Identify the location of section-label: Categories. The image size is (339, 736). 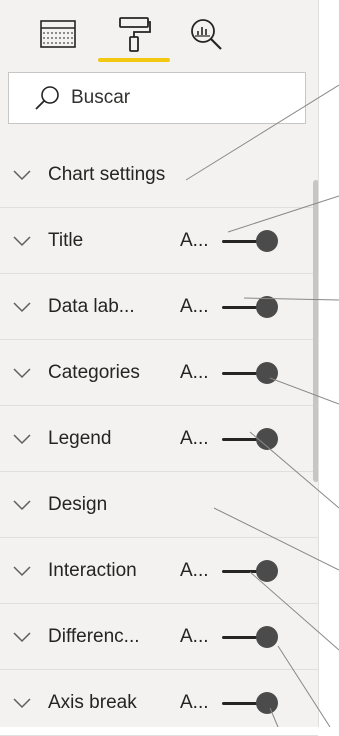
(94, 372).